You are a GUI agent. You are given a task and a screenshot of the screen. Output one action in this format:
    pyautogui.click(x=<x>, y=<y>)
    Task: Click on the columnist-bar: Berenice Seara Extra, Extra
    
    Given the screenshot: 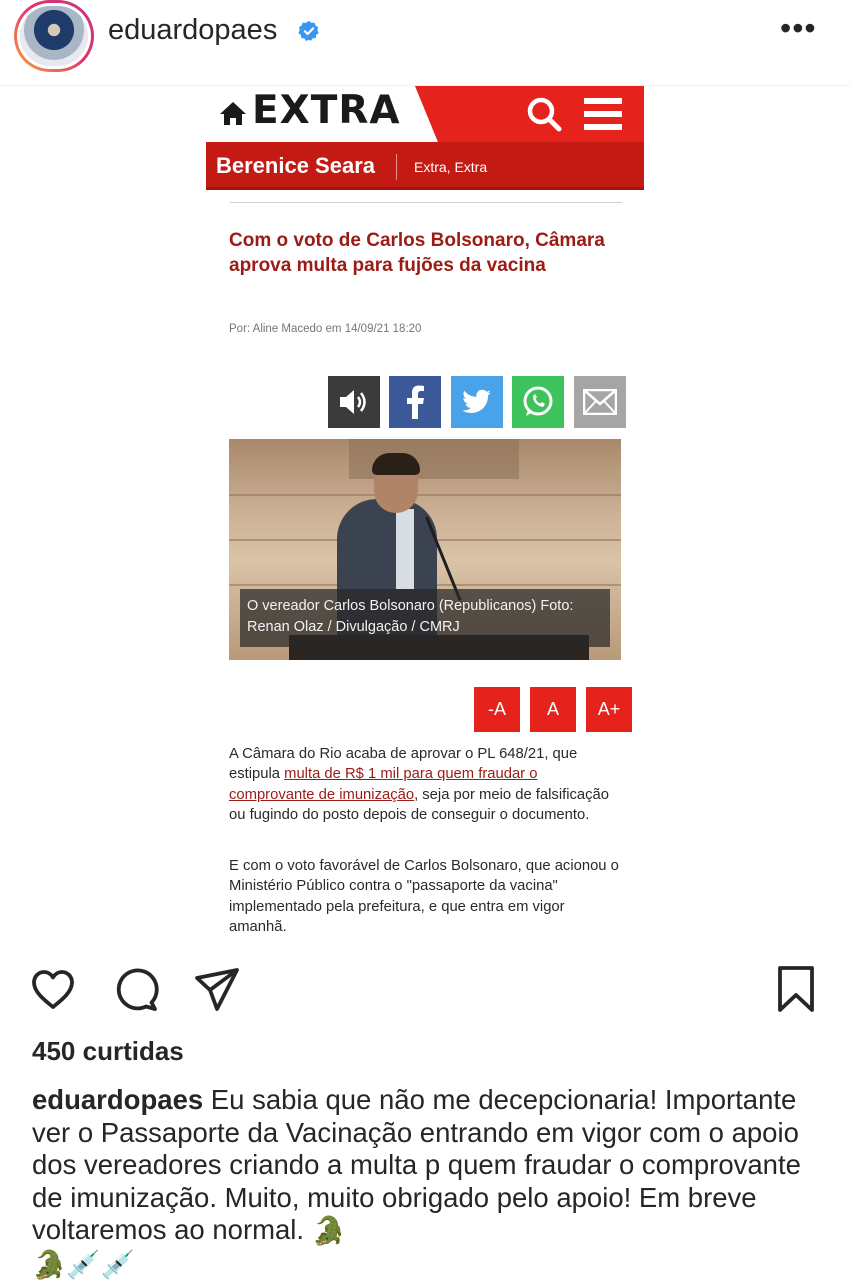 What is the action you would take?
    pyautogui.click(x=425, y=166)
    